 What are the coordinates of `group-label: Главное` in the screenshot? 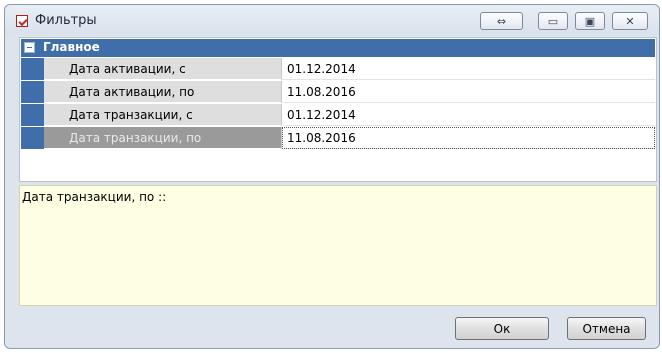 It's located at (71, 47).